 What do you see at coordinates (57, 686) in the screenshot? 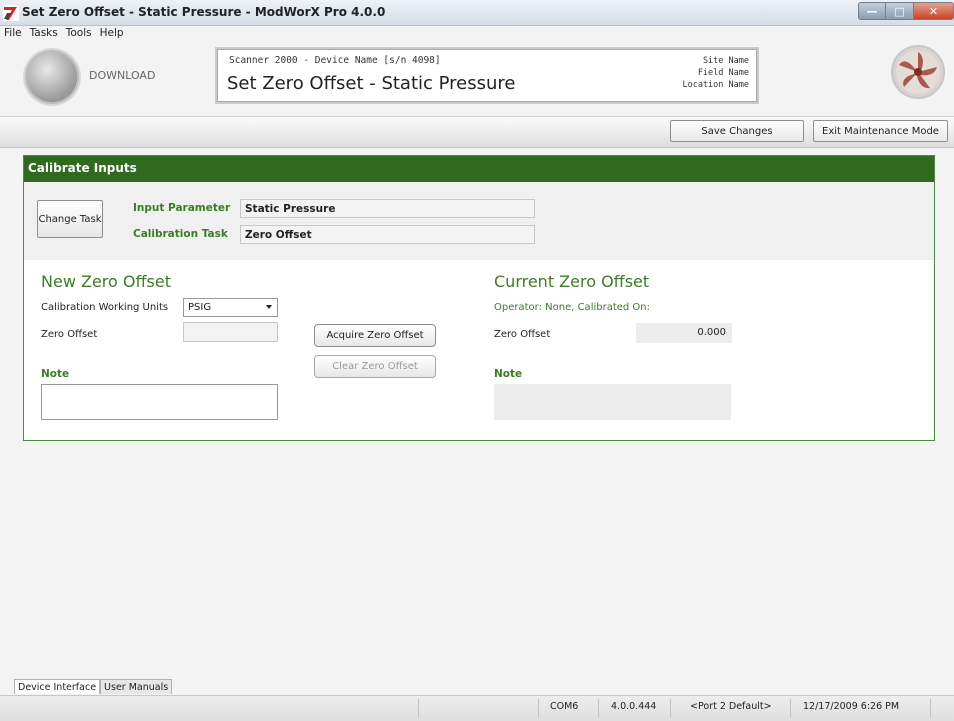
I see `tab-device-interface: Device Interface` at bounding box center [57, 686].